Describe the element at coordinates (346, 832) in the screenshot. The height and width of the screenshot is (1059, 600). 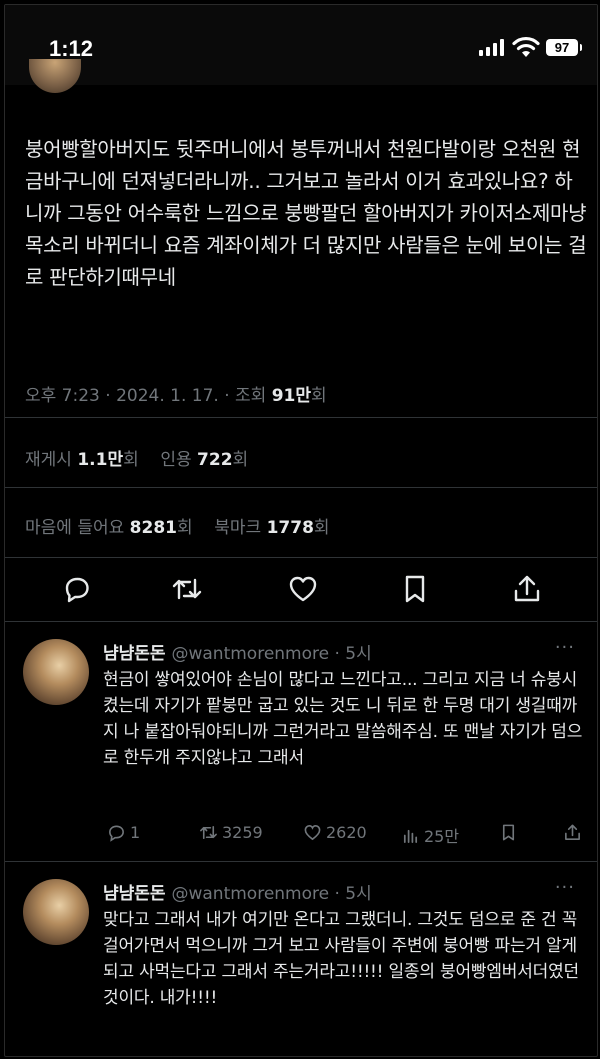
I see `like-count: 2620` at that location.